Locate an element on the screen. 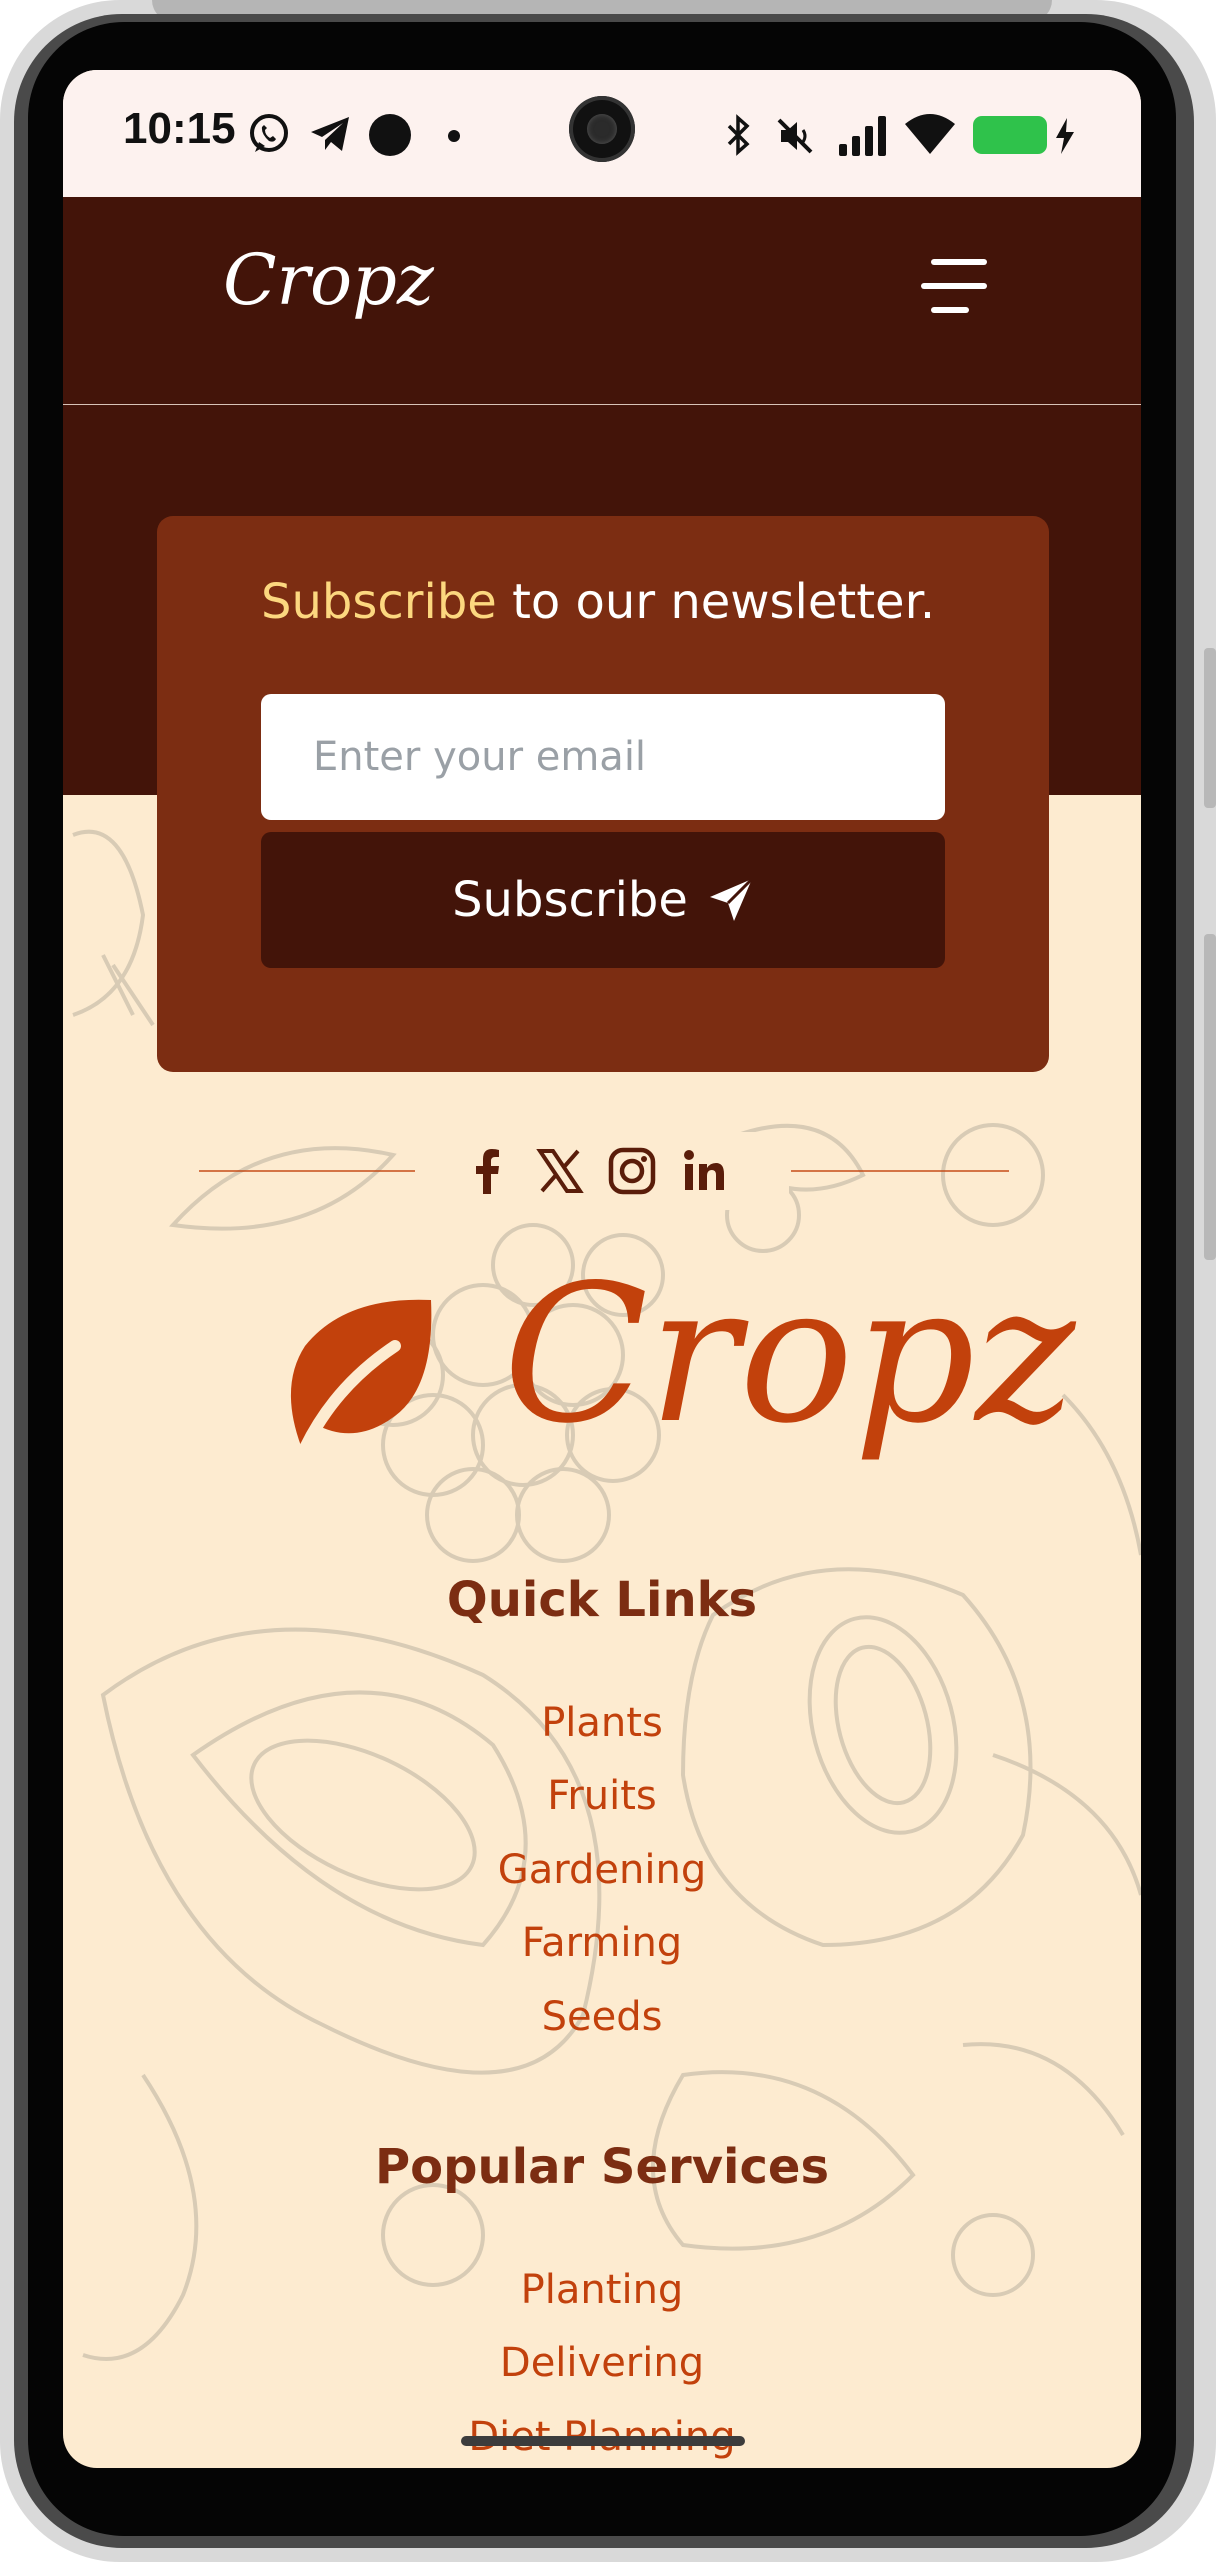 This screenshot has height=2562, width=1216. status-time: 10:15 is located at coordinates (179, 128).